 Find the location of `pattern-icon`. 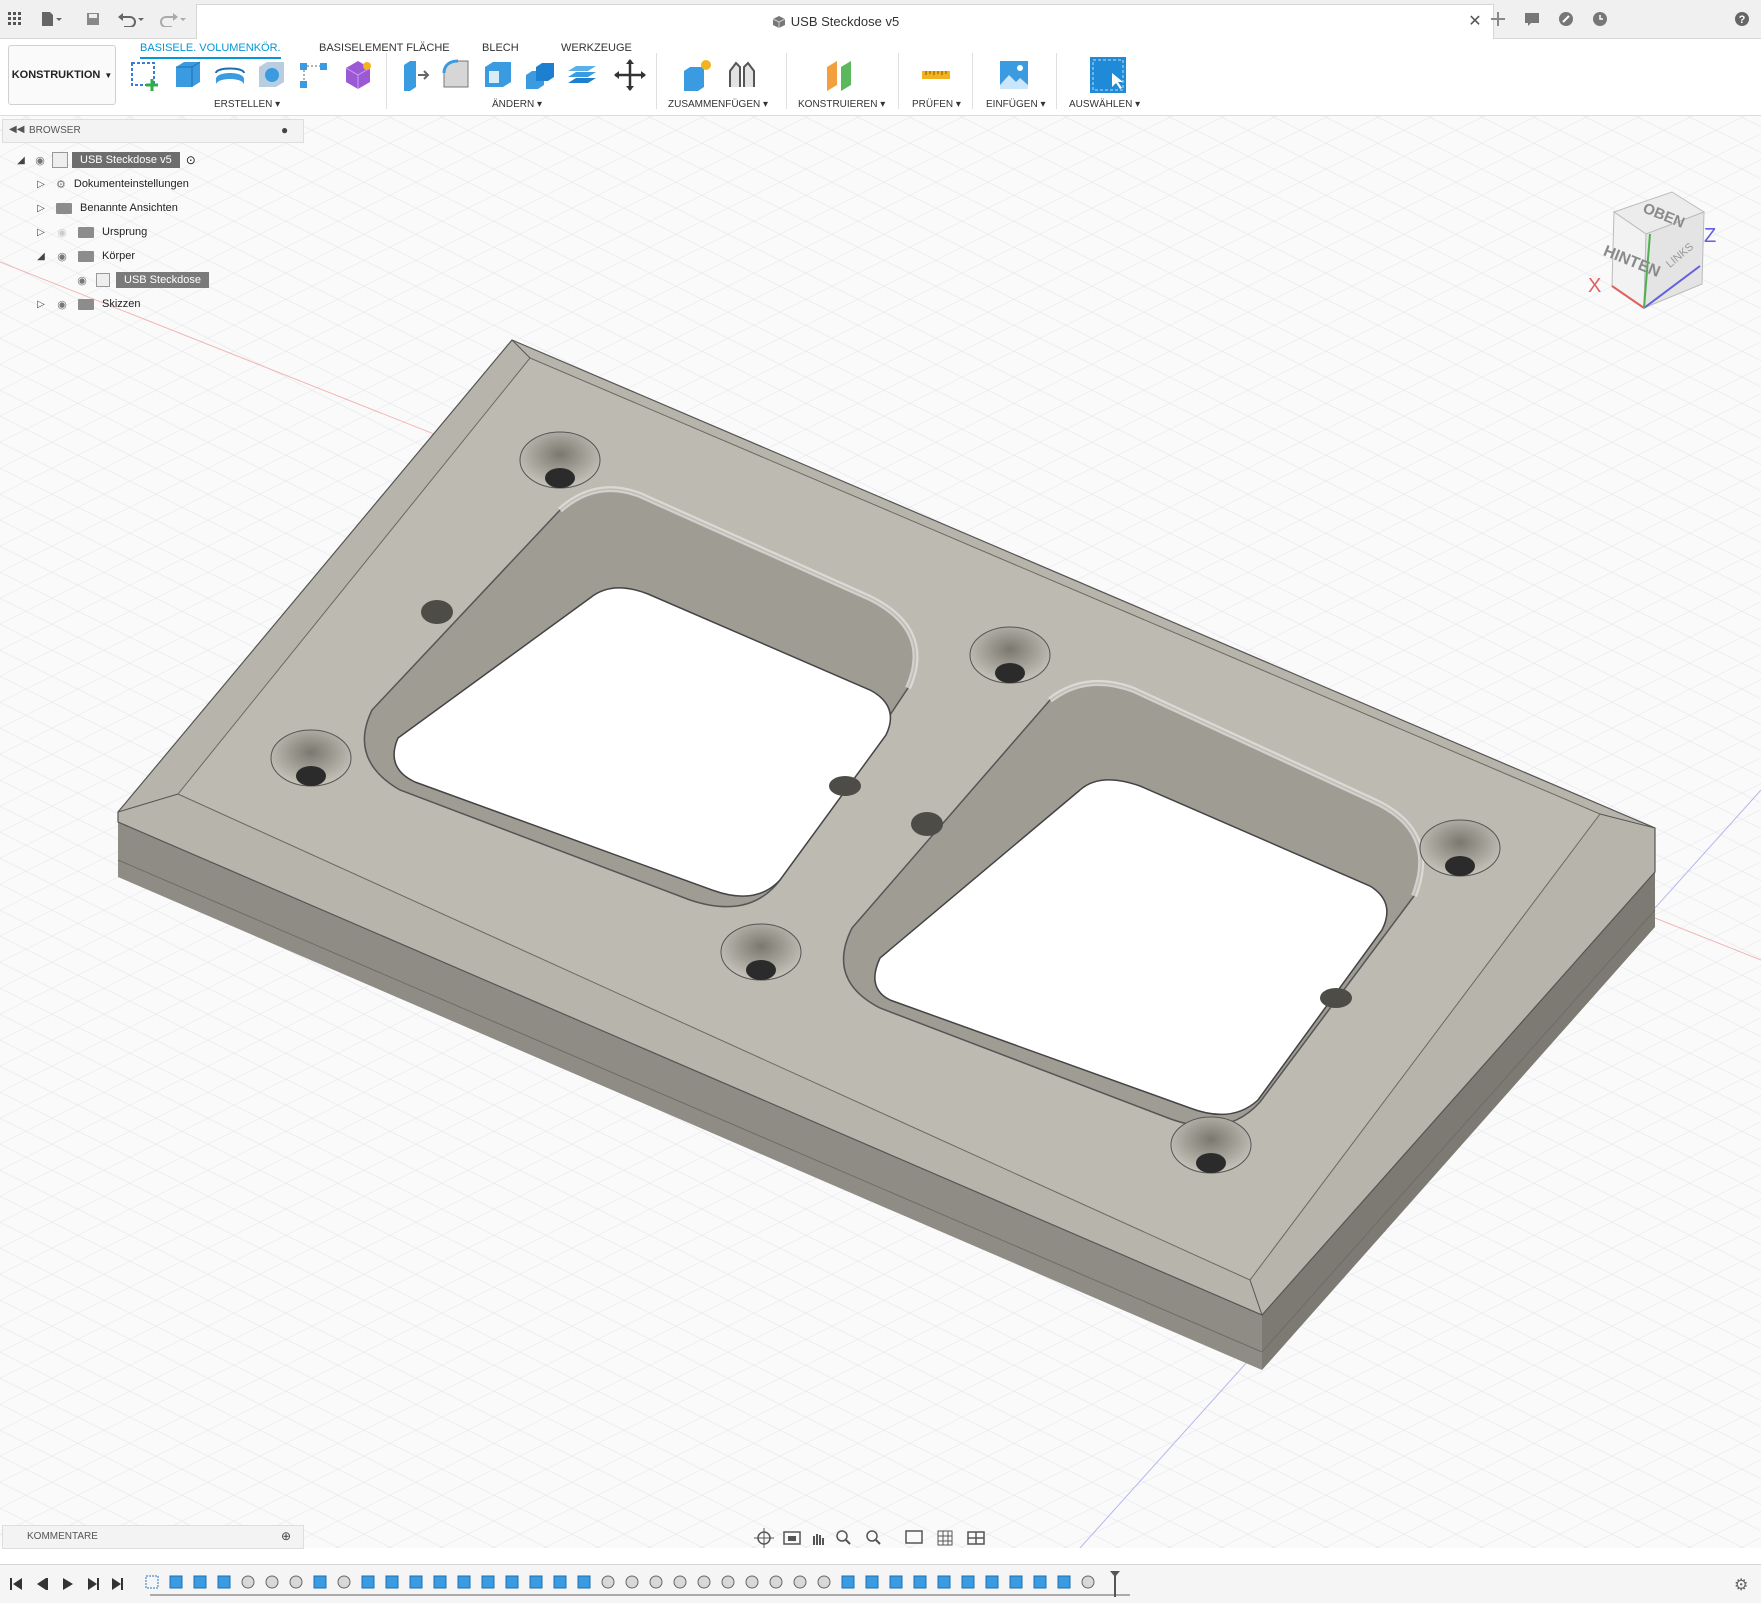

pattern-icon is located at coordinates (314, 75).